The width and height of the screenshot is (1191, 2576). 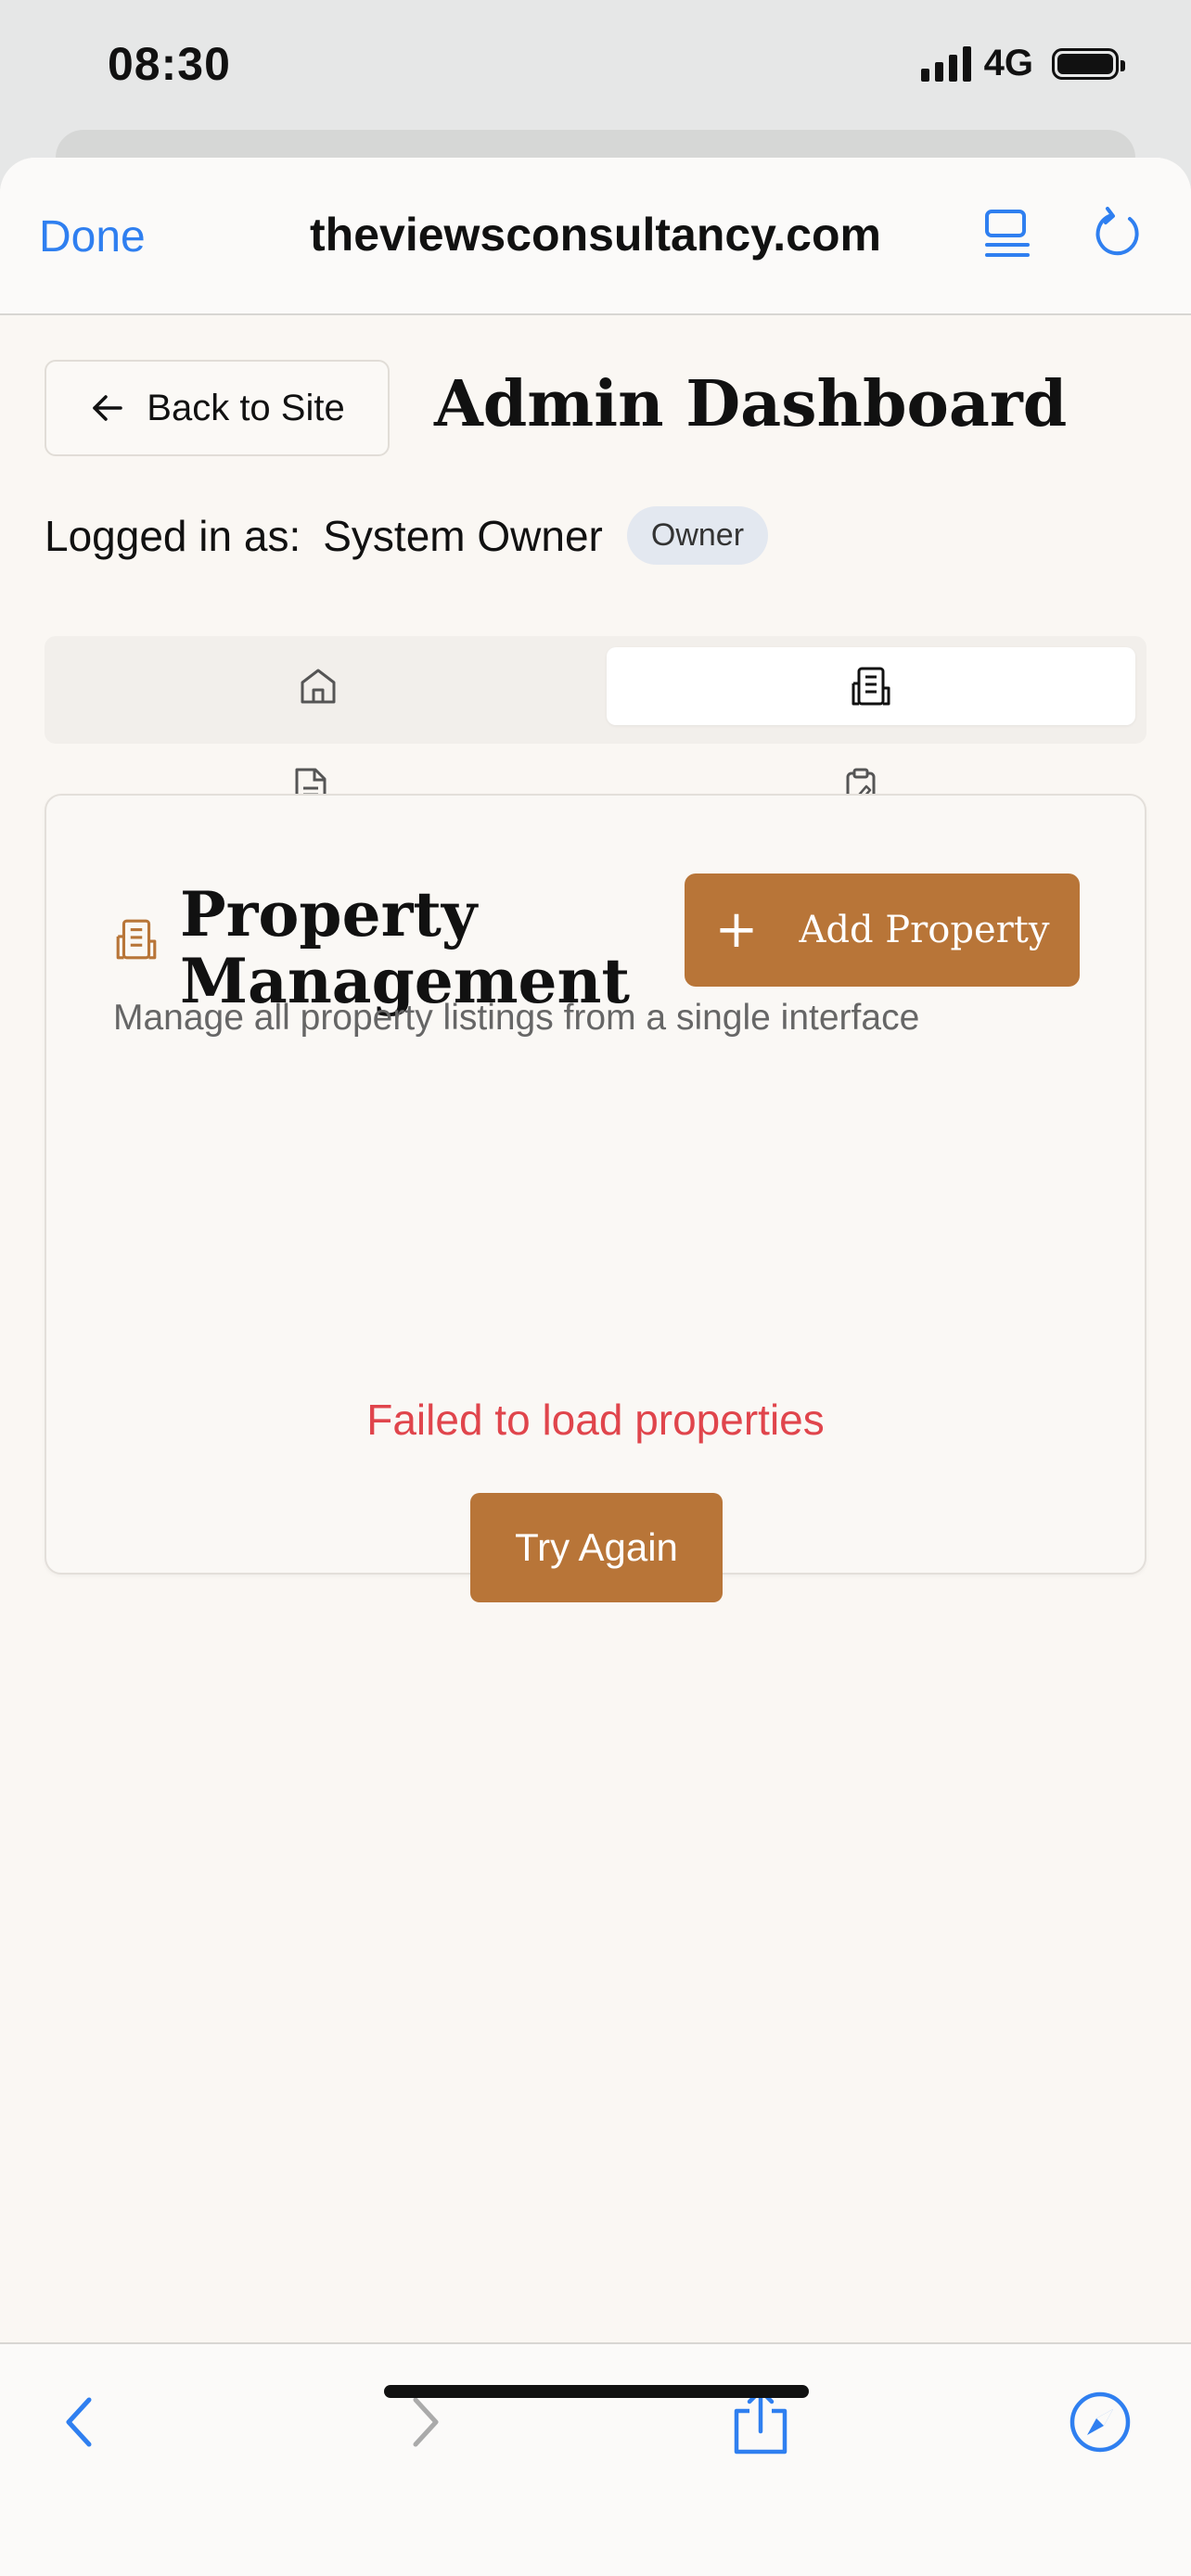 What do you see at coordinates (405, 947) in the screenshot?
I see `card-title: Property Management` at bounding box center [405, 947].